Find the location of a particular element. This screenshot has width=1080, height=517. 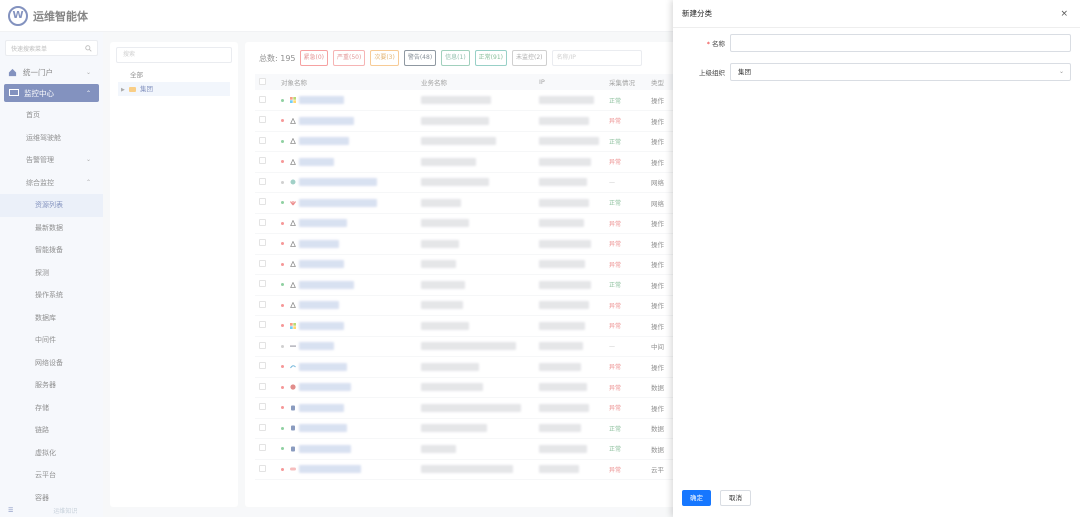

name-label: * 名称 is located at coordinates (699, 43).